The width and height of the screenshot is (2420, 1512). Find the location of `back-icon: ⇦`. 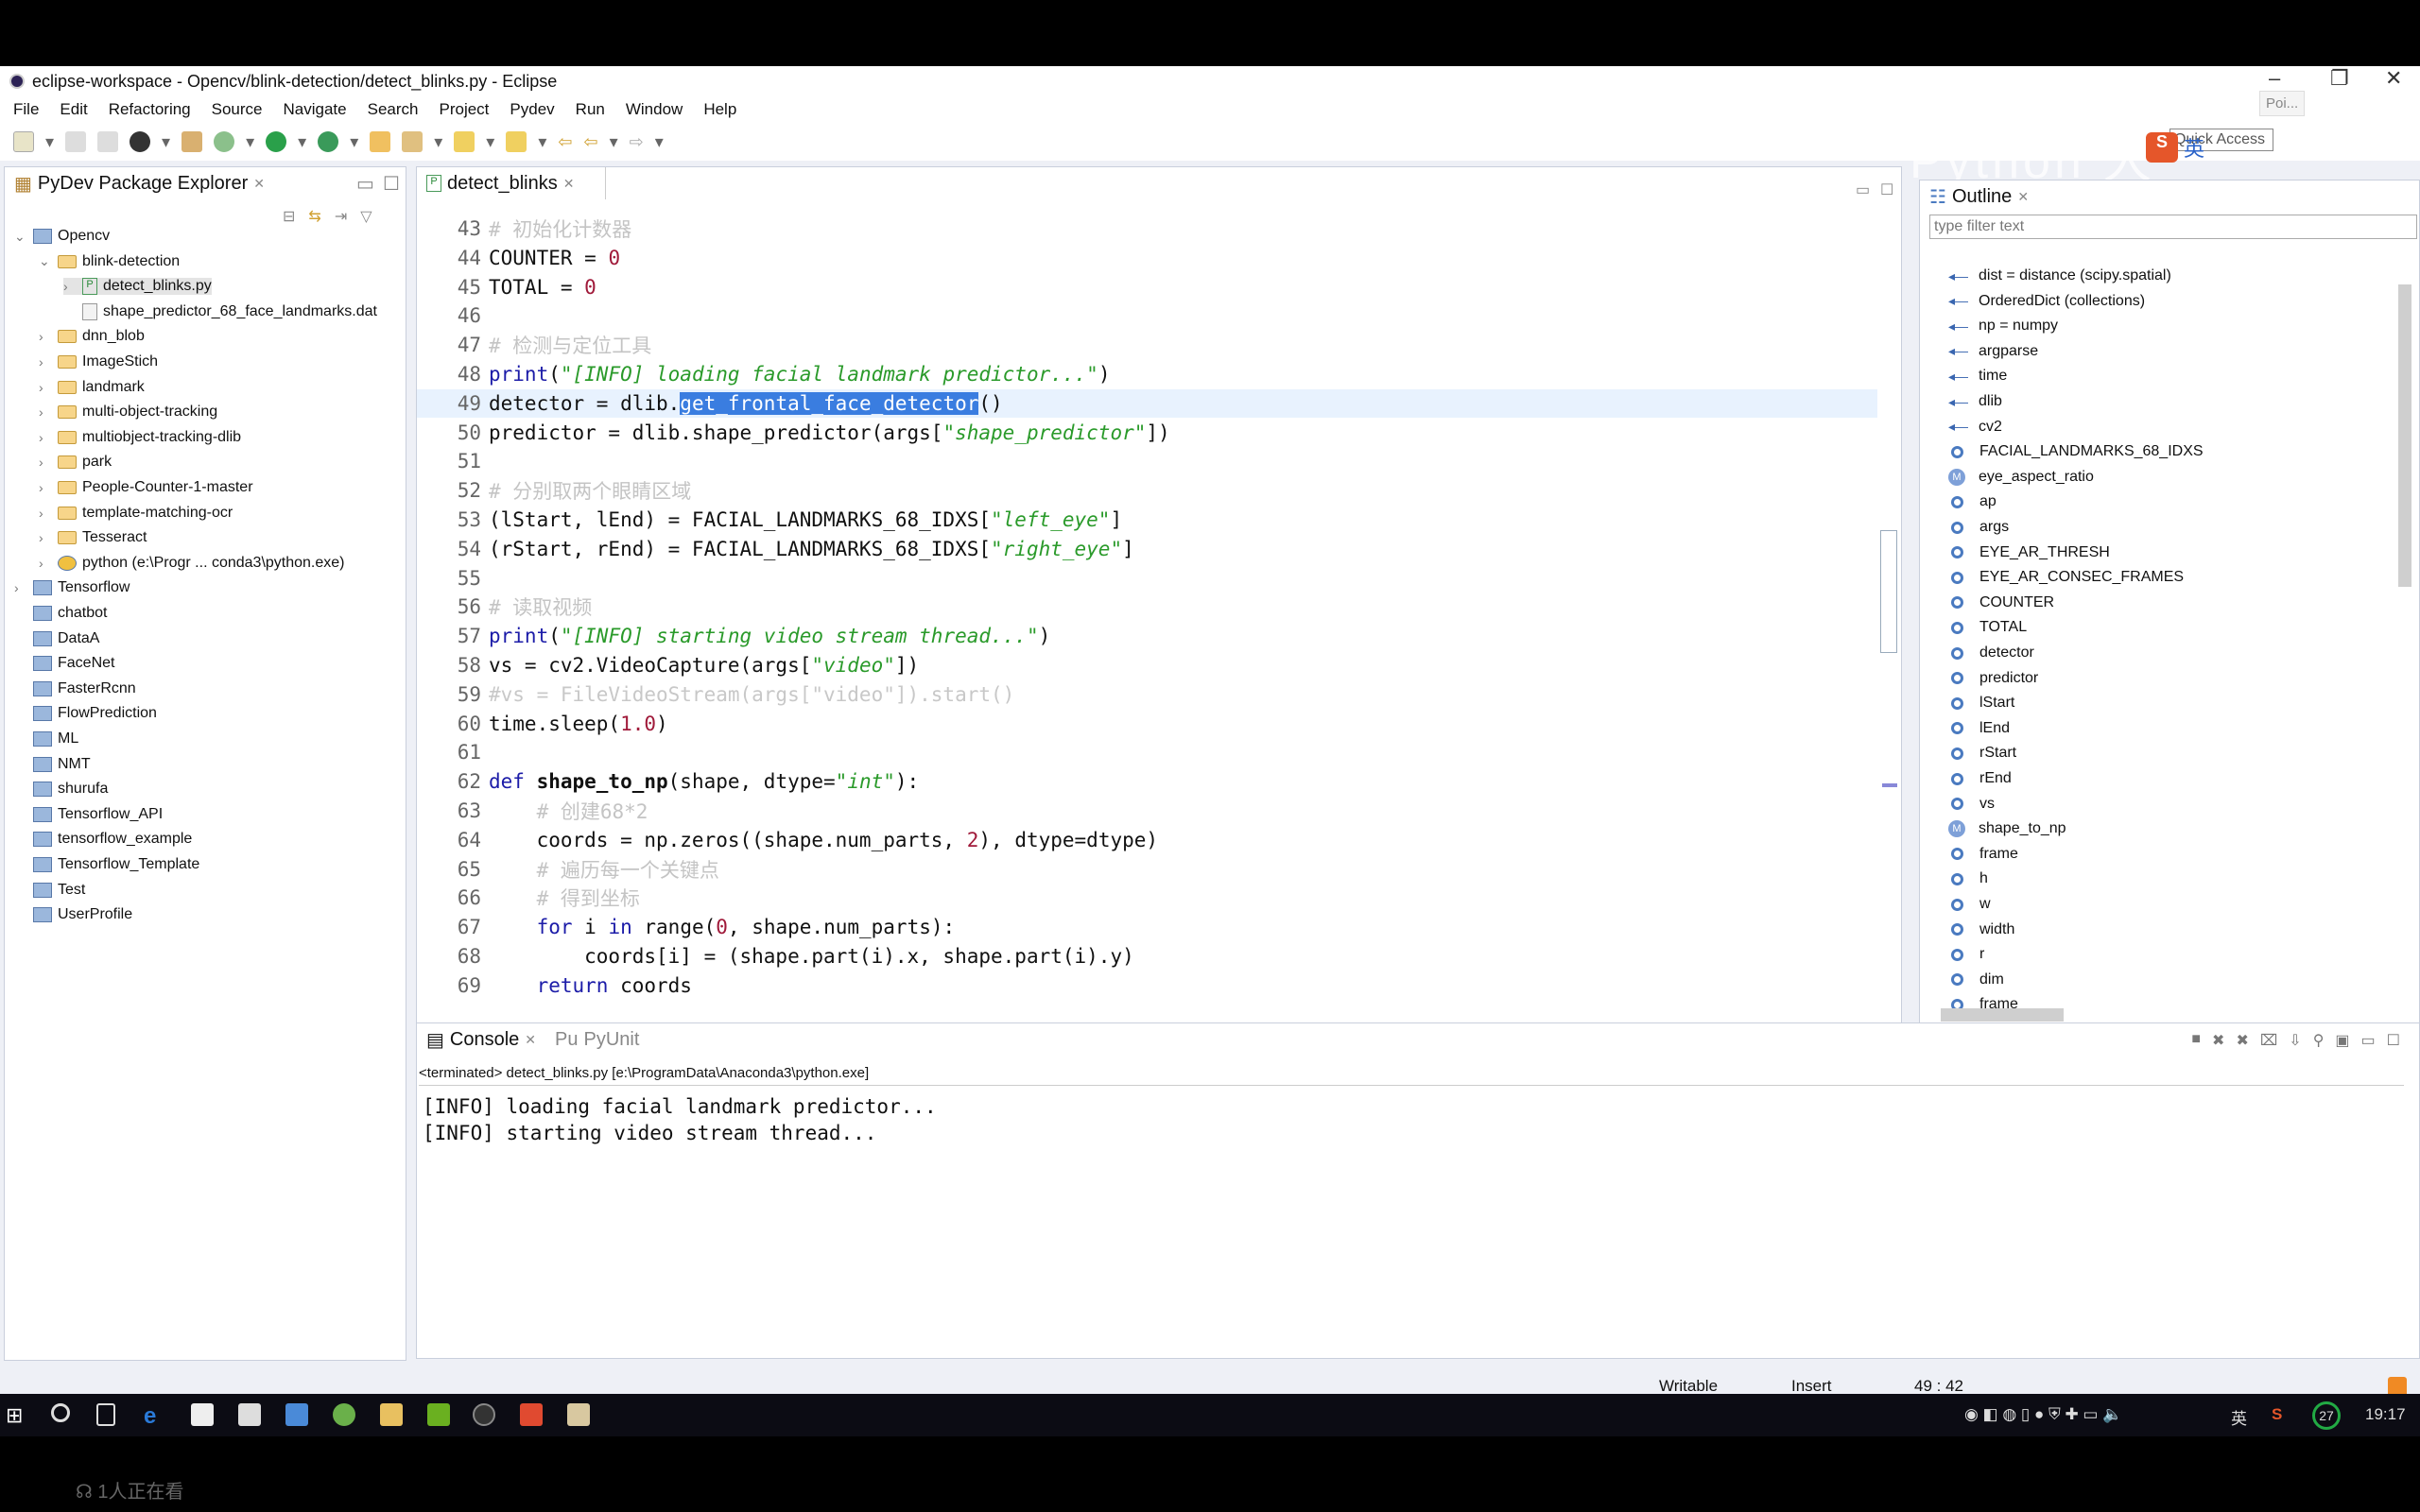

back-icon: ⇦ is located at coordinates (590, 142).